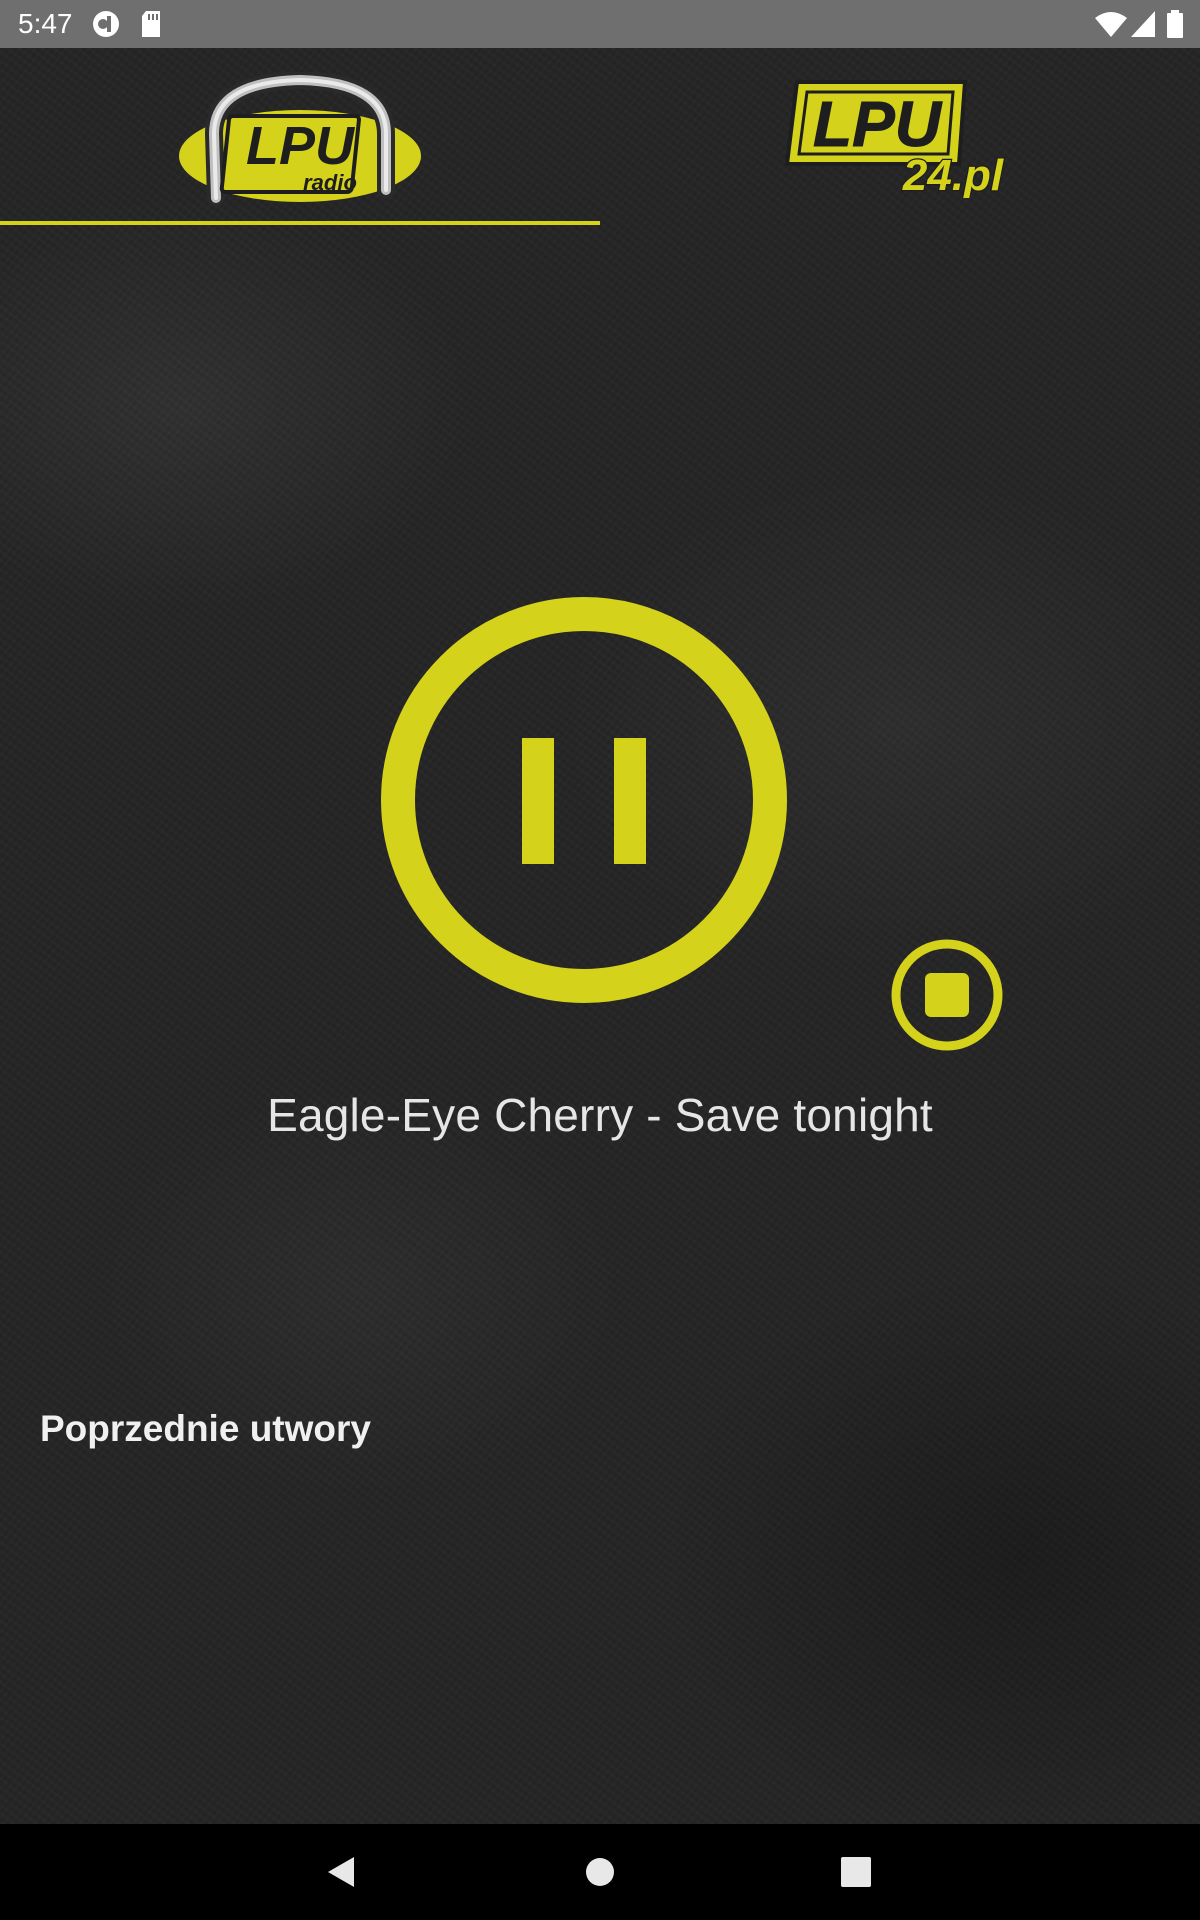 Image resolution: width=1200 pixels, height=1920 pixels. I want to click on logo-lpu-radio: LPU radio, so click(300, 138).